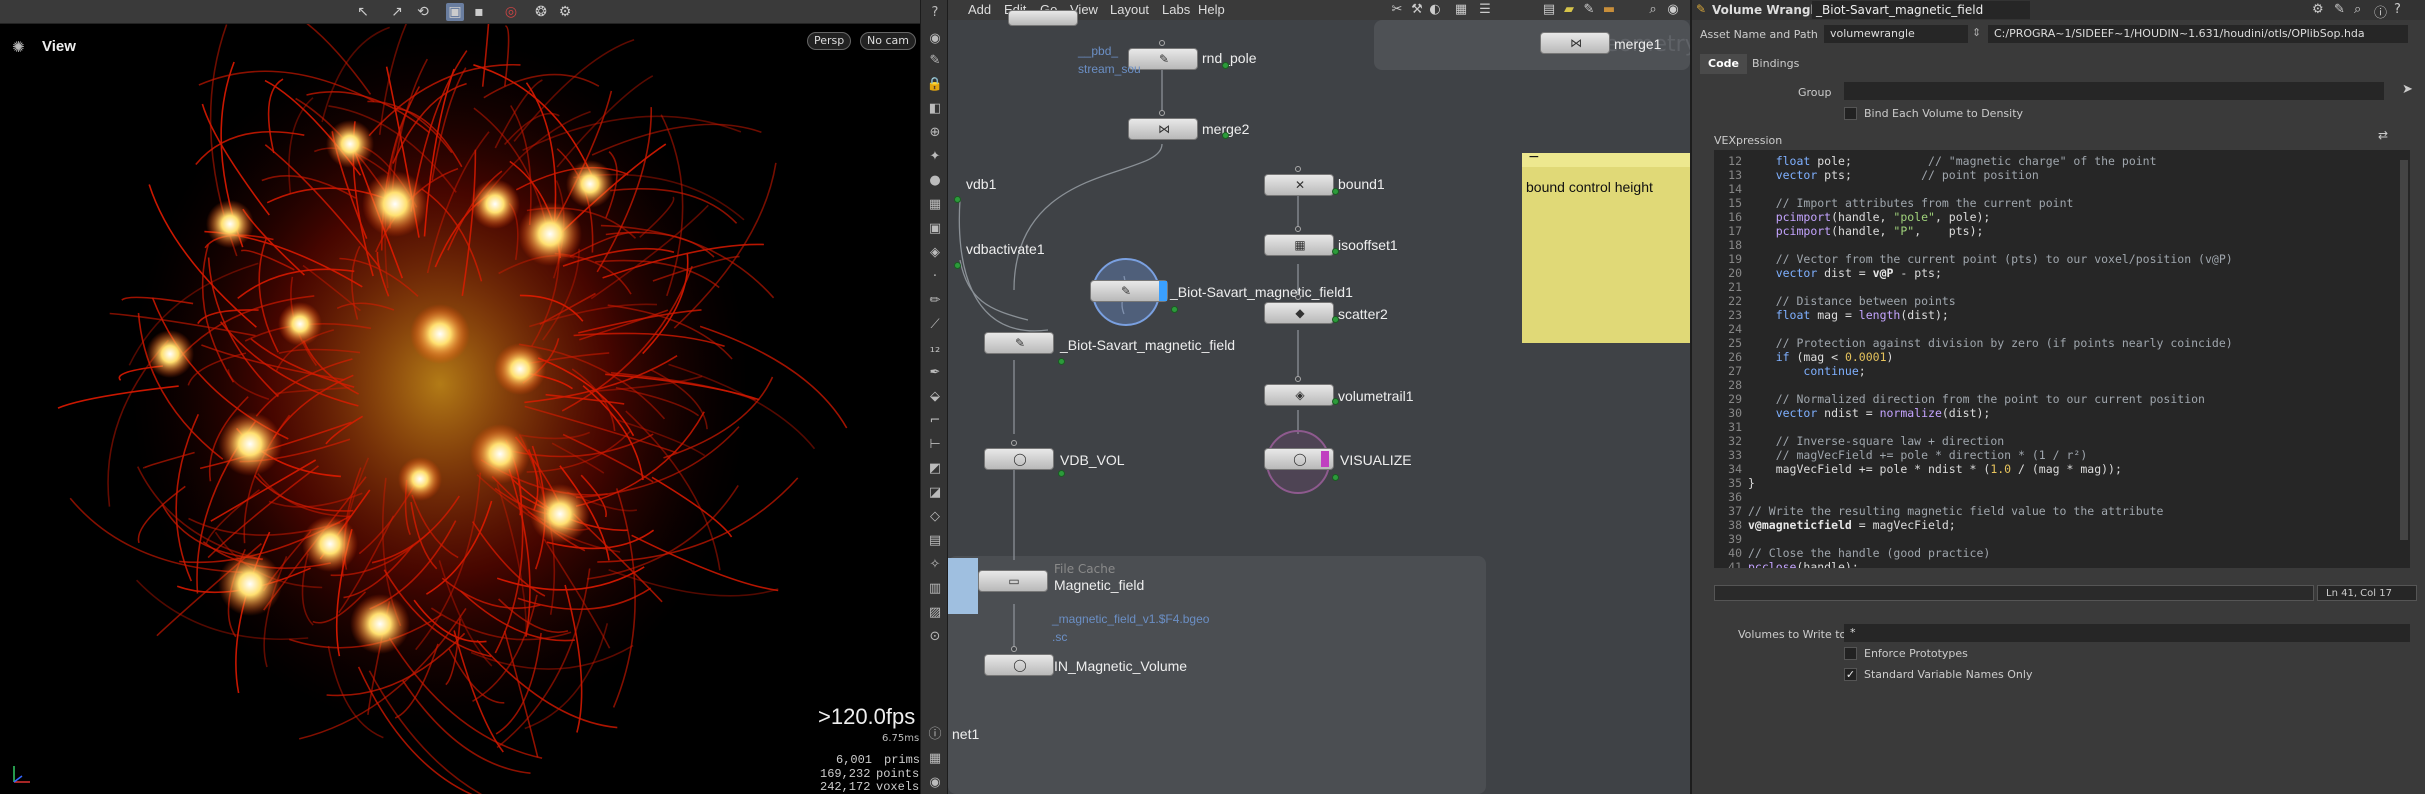 The image size is (2425, 794). Describe the element at coordinates (2339, 9) in the screenshot. I see `brush-param-icon: ✎` at that location.